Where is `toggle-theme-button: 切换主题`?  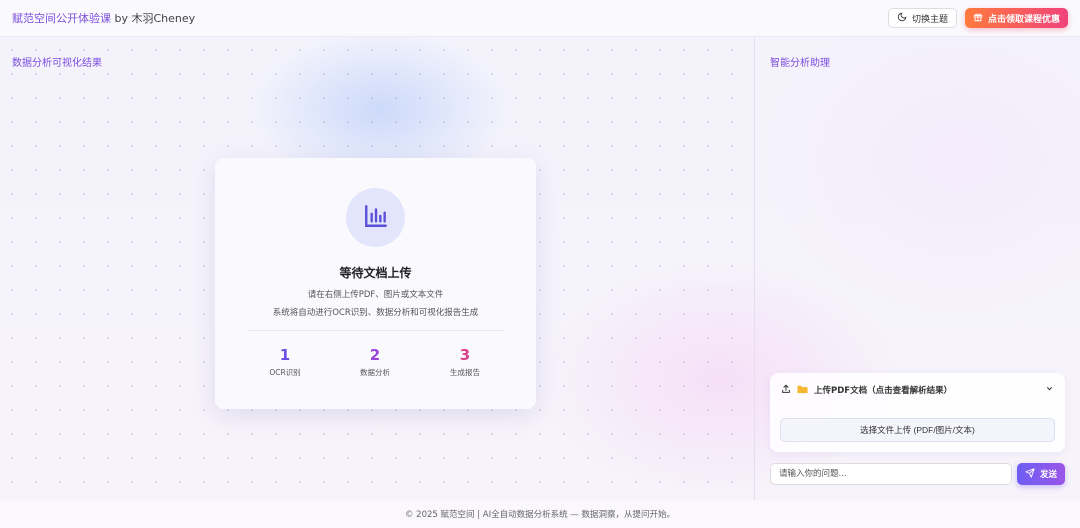 toggle-theme-button: 切换主题 is located at coordinates (922, 18).